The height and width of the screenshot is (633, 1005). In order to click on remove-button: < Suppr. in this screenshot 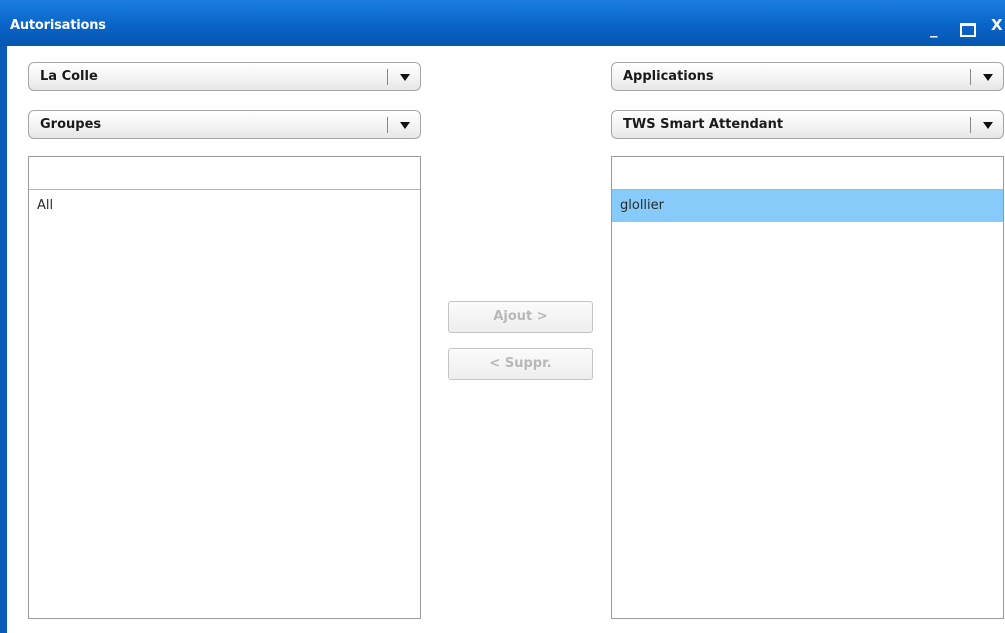, I will do `click(520, 364)`.